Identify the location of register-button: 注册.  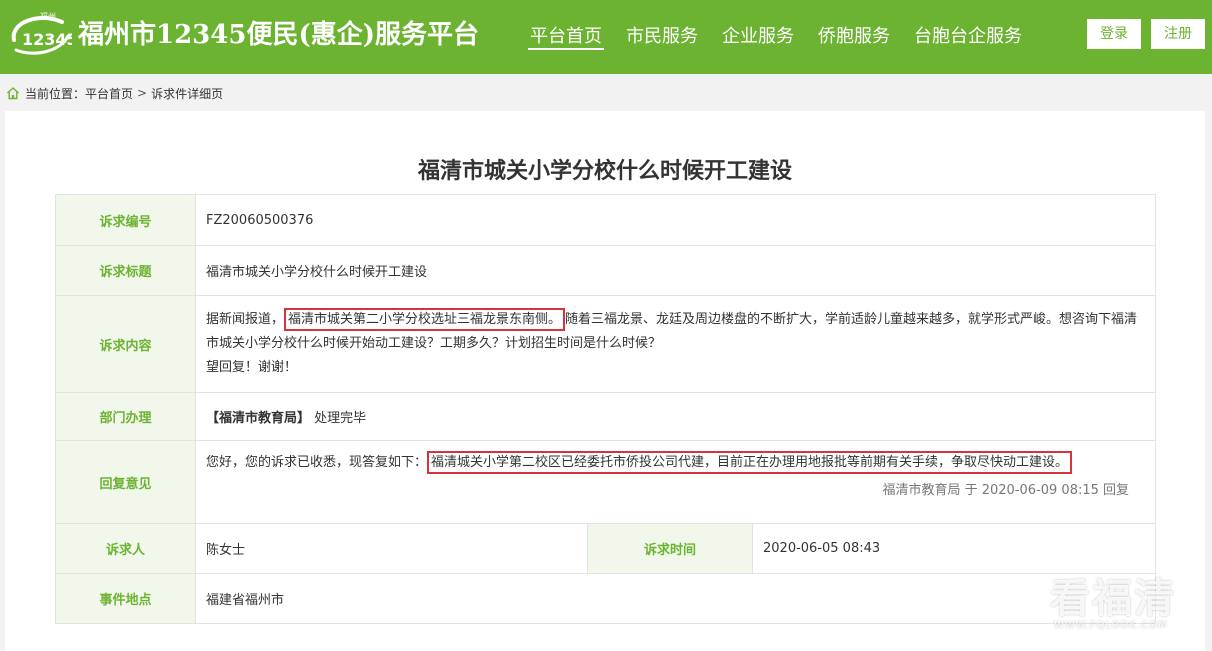
(1178, 34).